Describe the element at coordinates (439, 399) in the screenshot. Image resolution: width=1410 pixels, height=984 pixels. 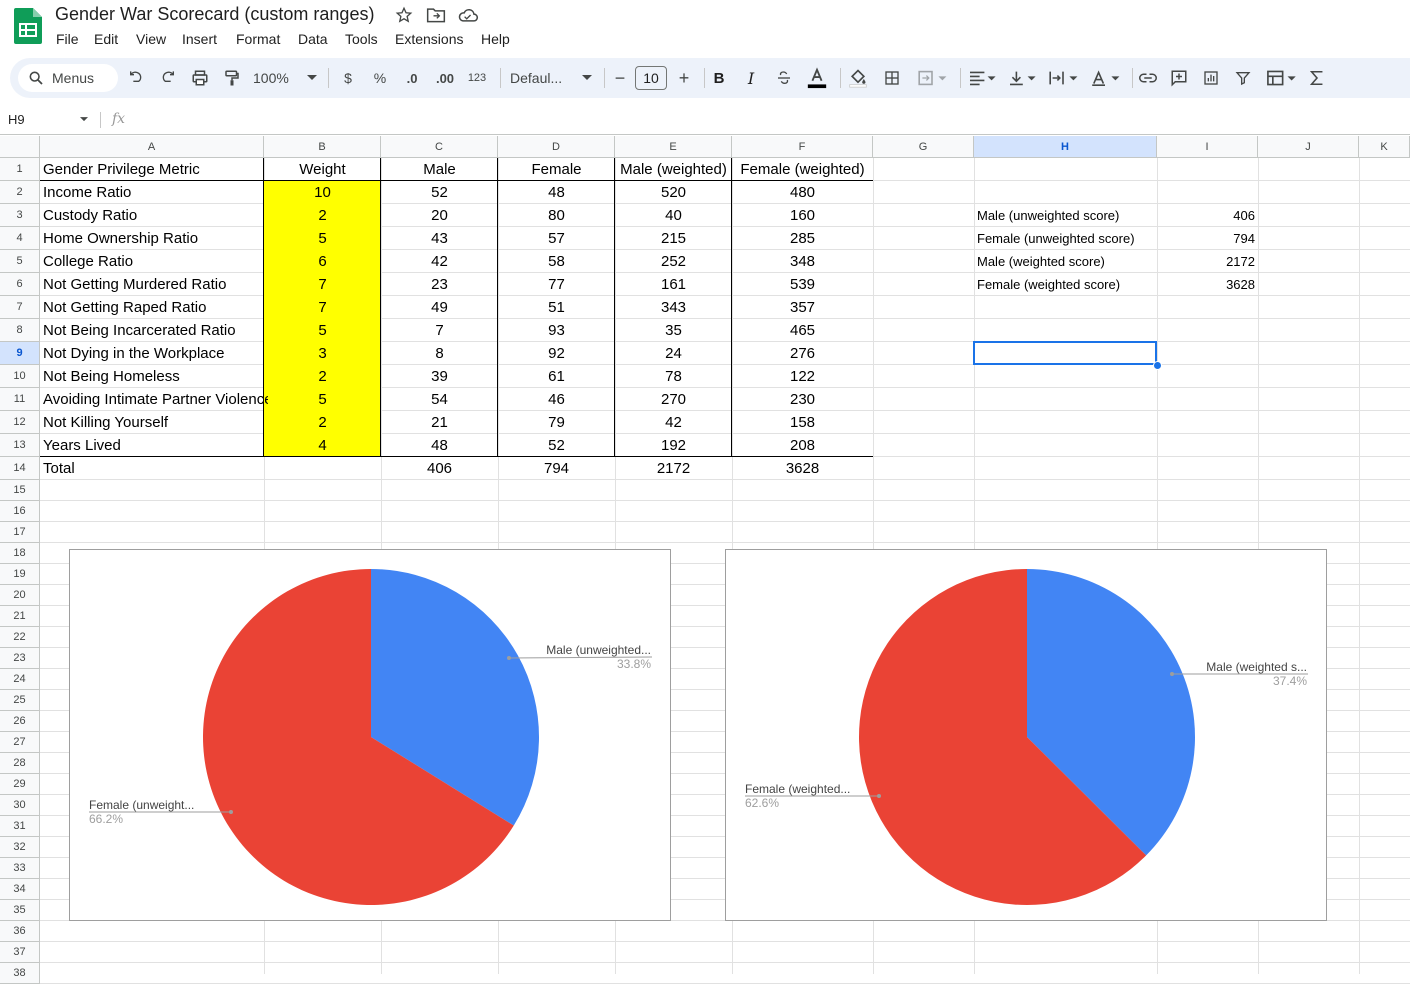
I see `value-cell: 54` at that location.